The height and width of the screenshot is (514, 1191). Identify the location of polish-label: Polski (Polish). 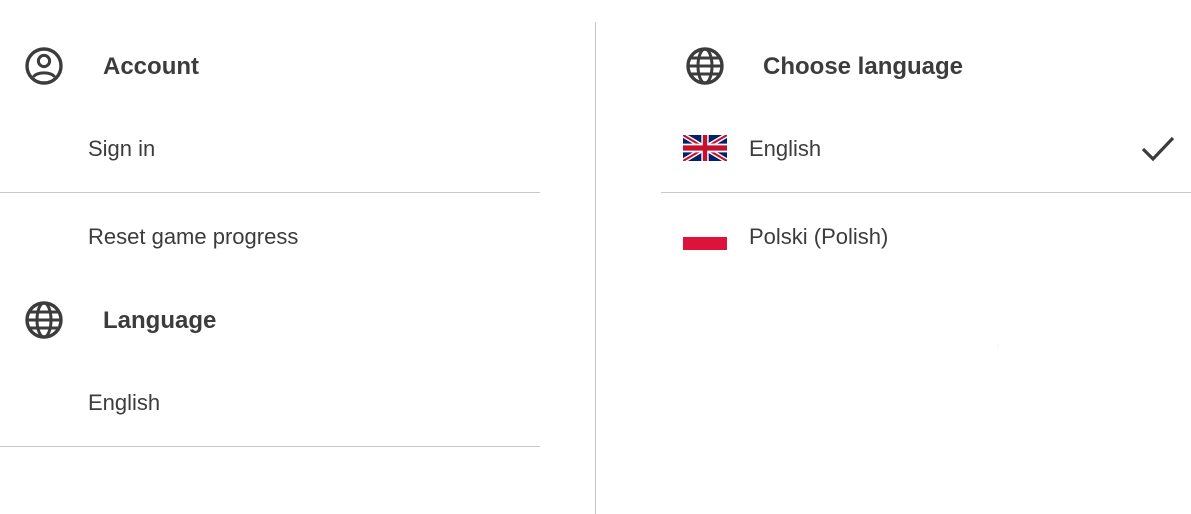
(819, 236).